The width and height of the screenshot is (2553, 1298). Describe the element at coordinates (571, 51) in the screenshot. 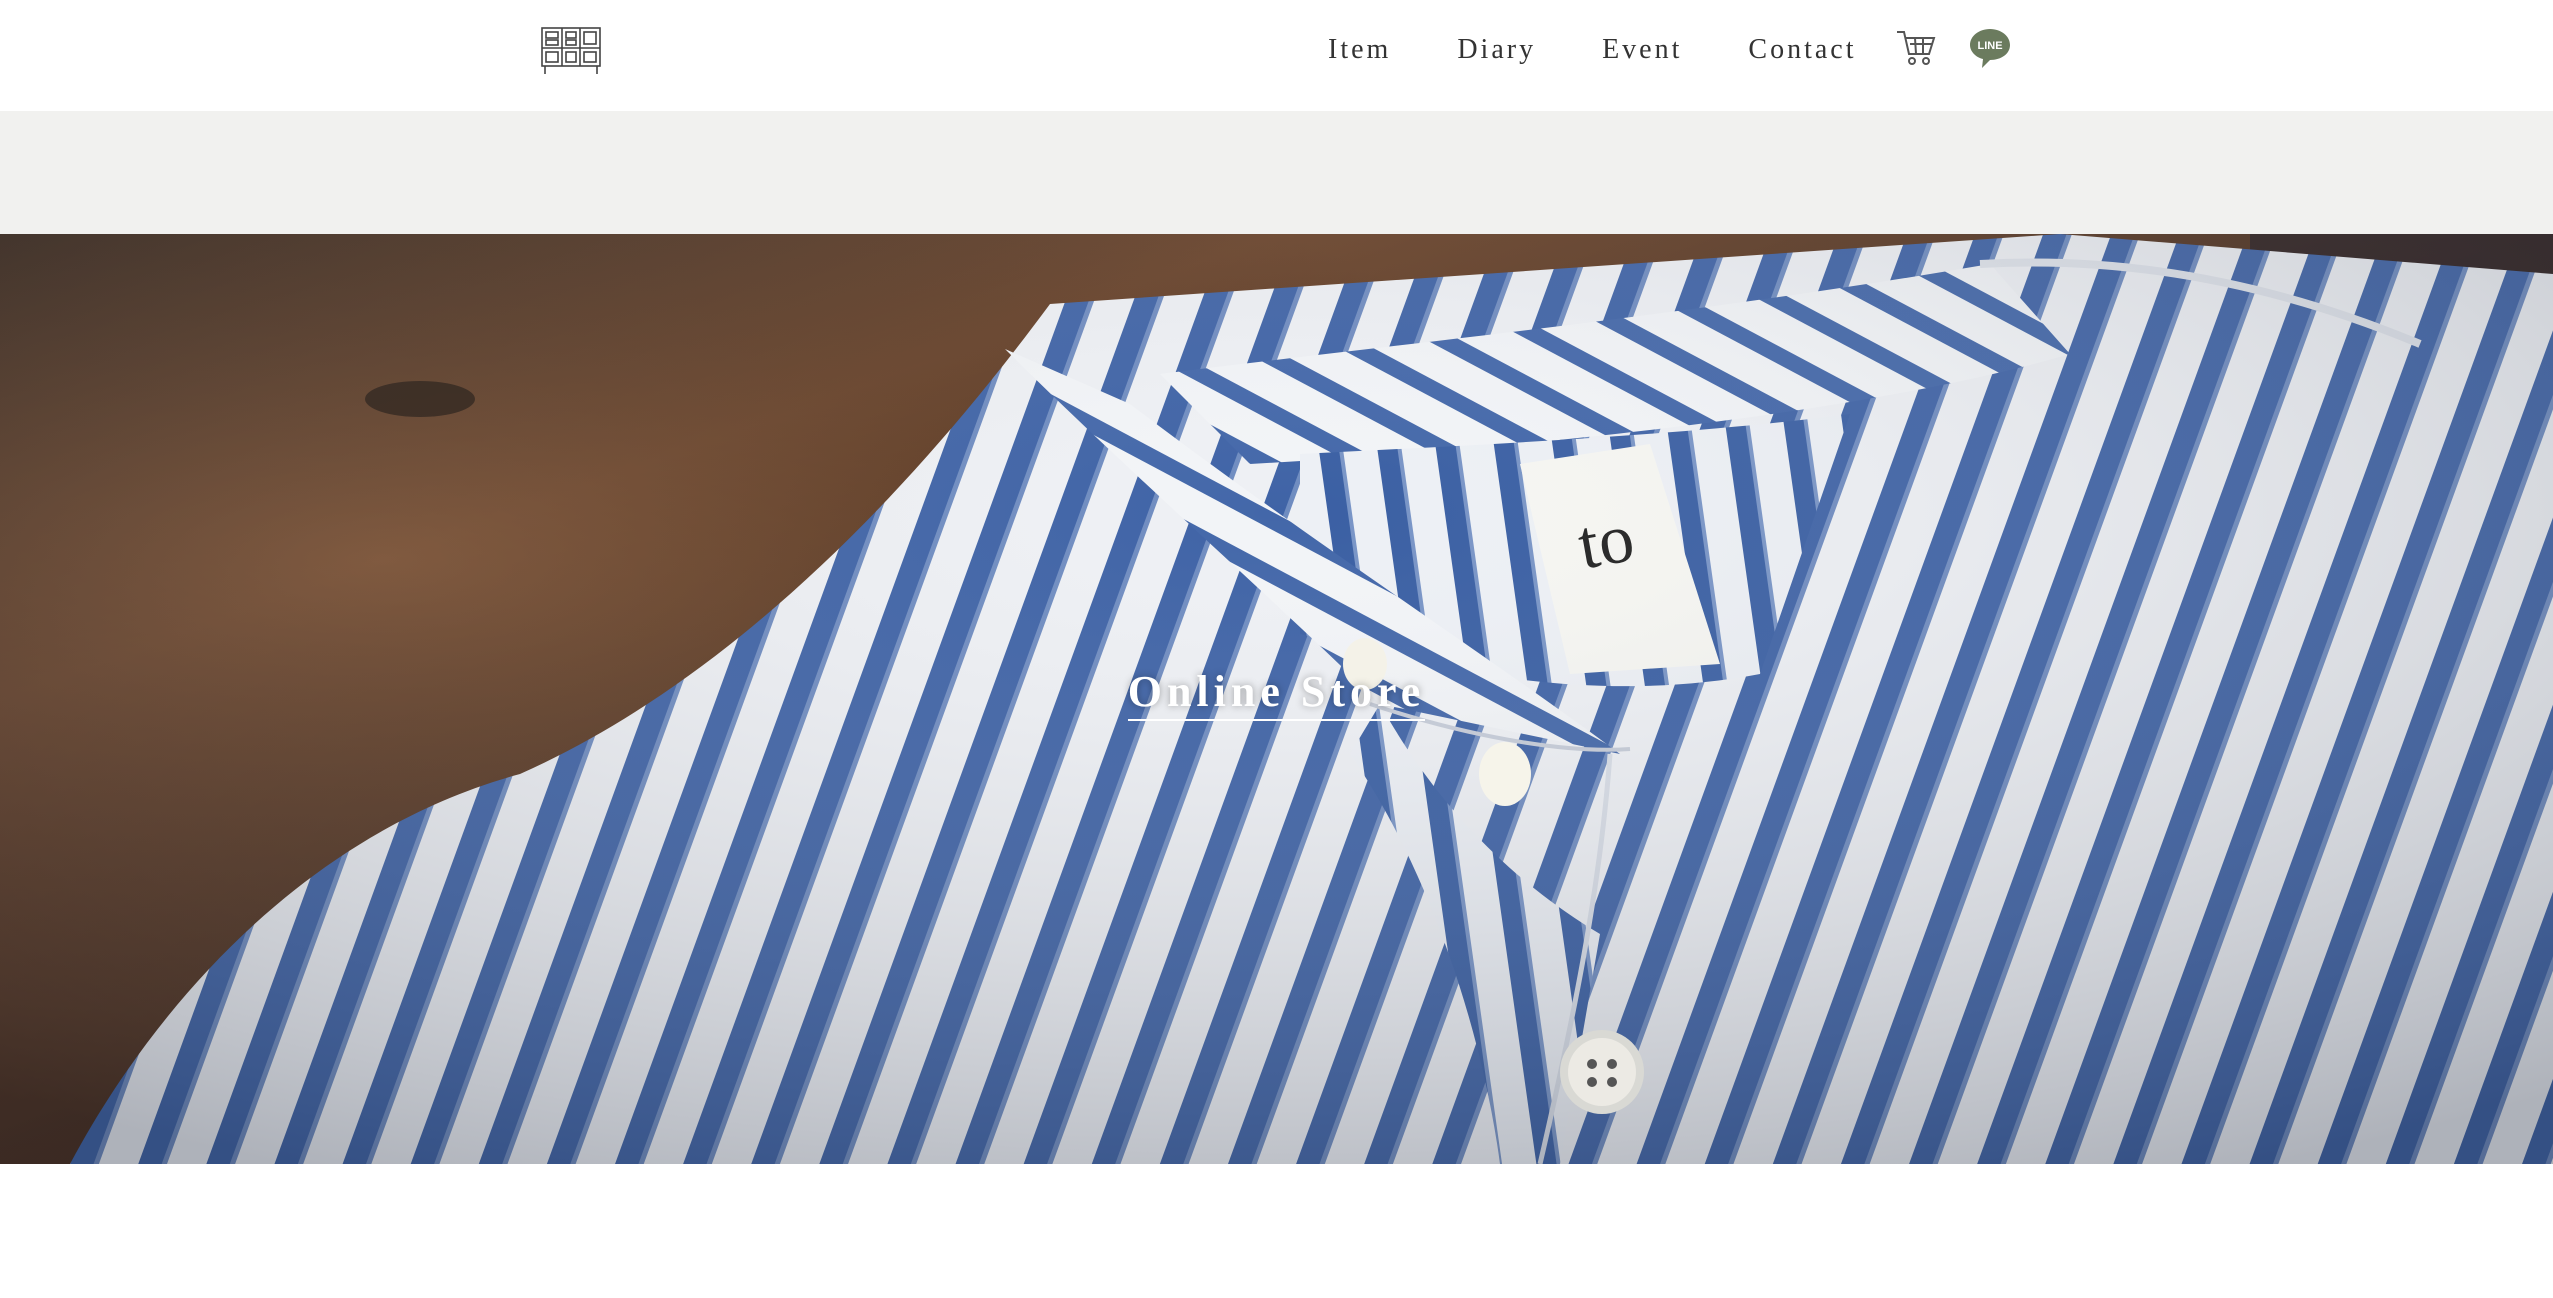

I see `drawer-cabinet-icon` at that location.